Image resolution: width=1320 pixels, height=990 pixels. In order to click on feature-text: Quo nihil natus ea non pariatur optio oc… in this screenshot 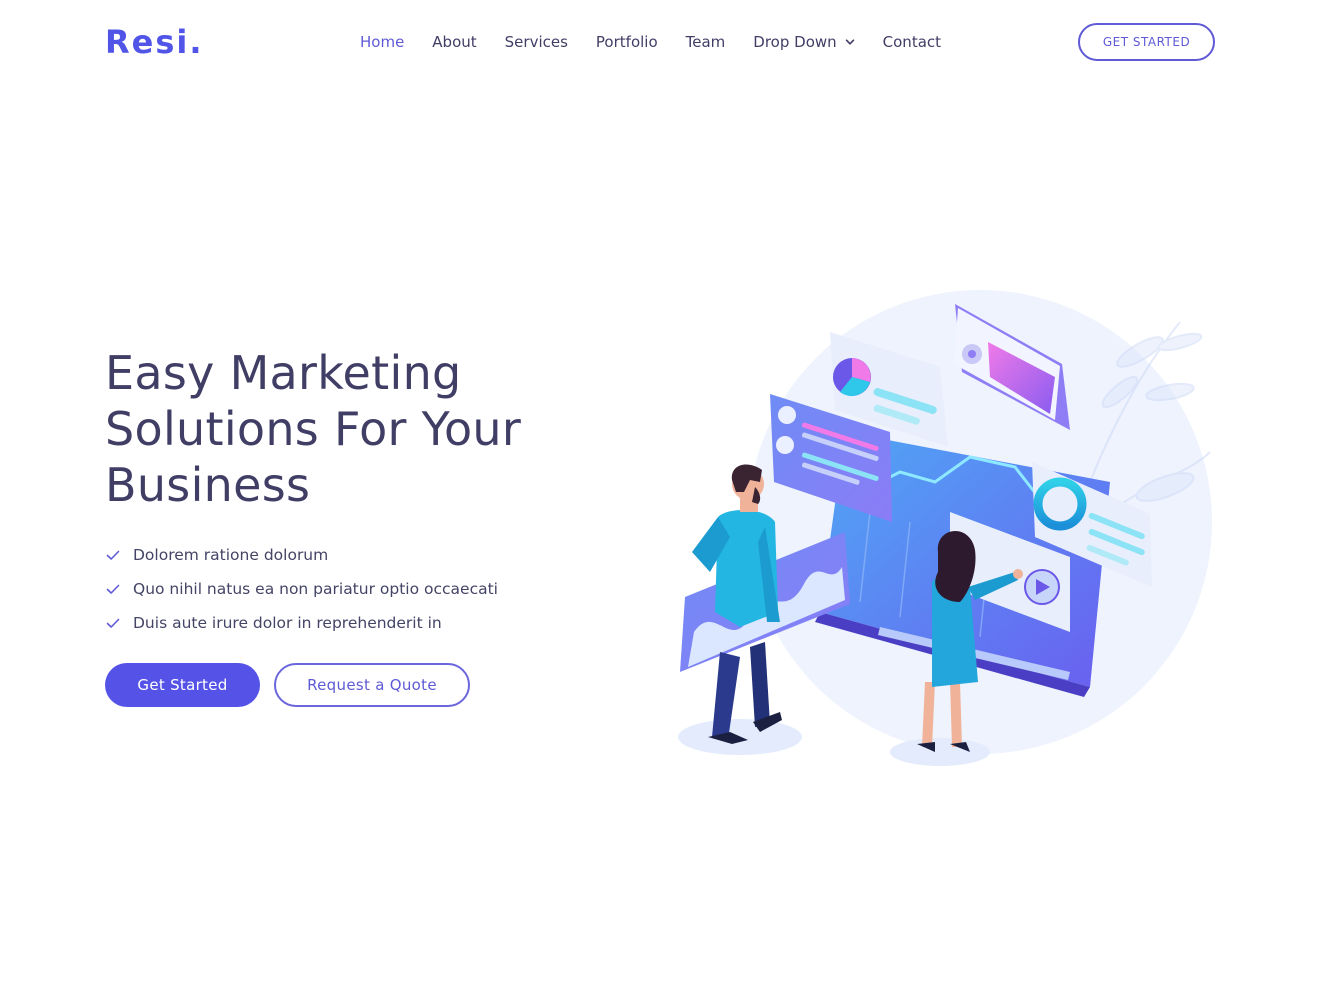, I will do `click(315, 589)`.